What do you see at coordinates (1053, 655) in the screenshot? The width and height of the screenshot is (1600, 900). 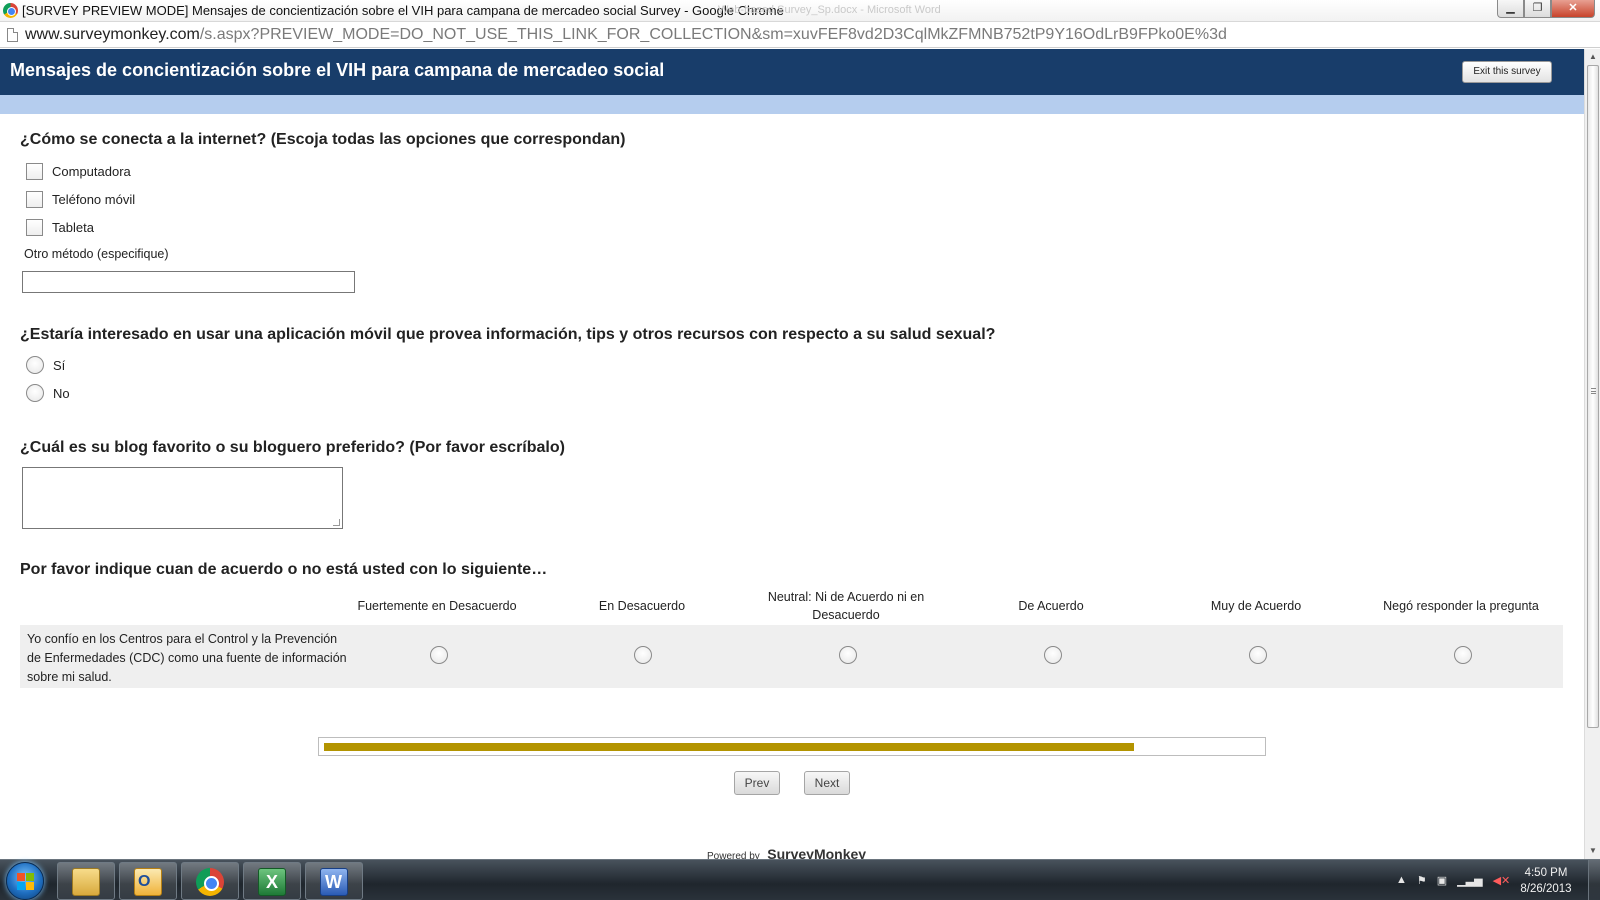 I see `matrix-radio-de-acuerdo` at bounding box center [1053, 655].